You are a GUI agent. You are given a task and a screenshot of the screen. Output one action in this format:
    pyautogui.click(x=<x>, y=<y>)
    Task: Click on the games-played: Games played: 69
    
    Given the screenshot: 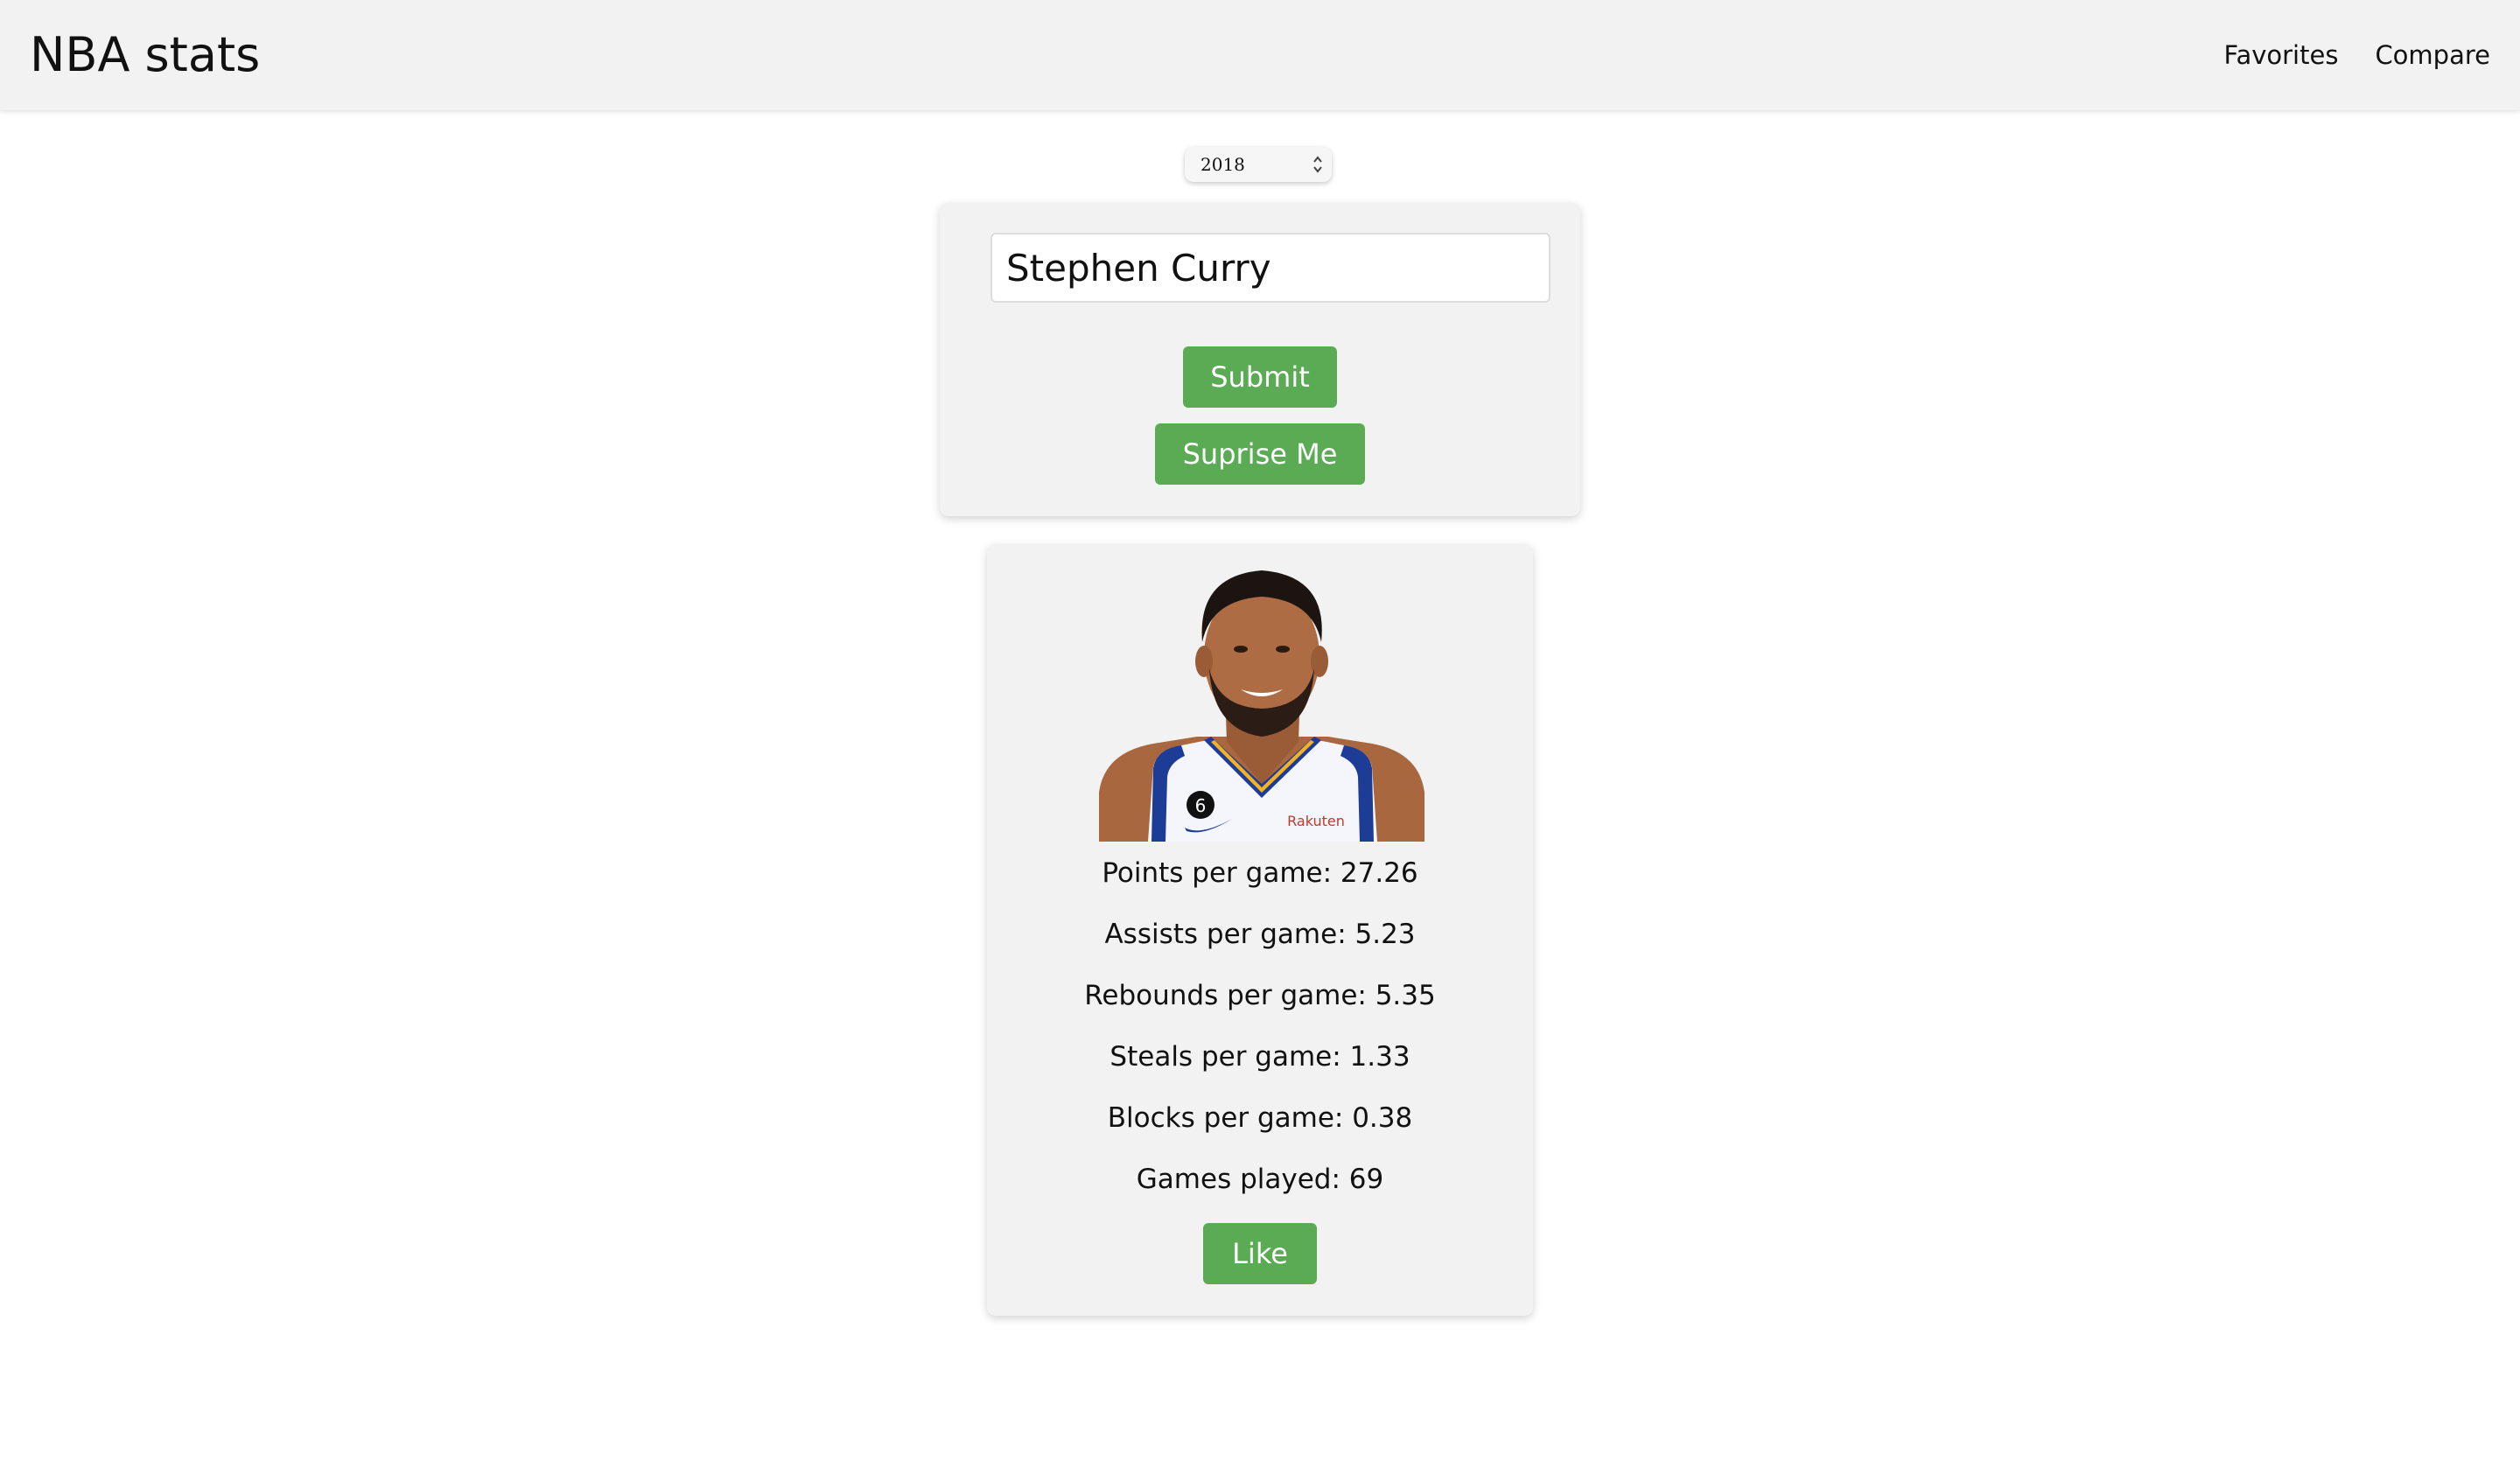 What is the action you would take?
    pyautogui.click(x=1260, y=1179)
    